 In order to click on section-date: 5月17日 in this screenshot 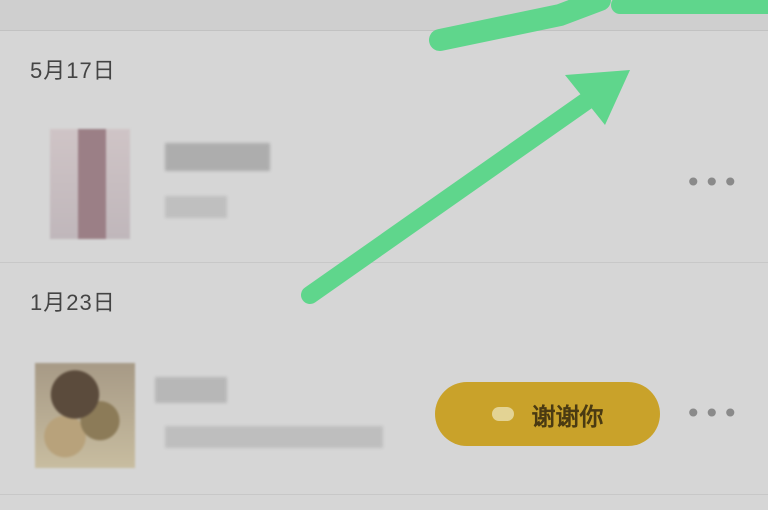, I will do `click(73, 70)`.